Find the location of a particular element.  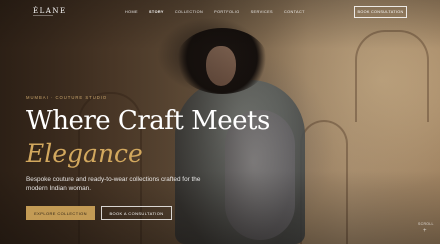

nav-item-portfolio: PORTFOLIO is located at coordinates (226, 12).